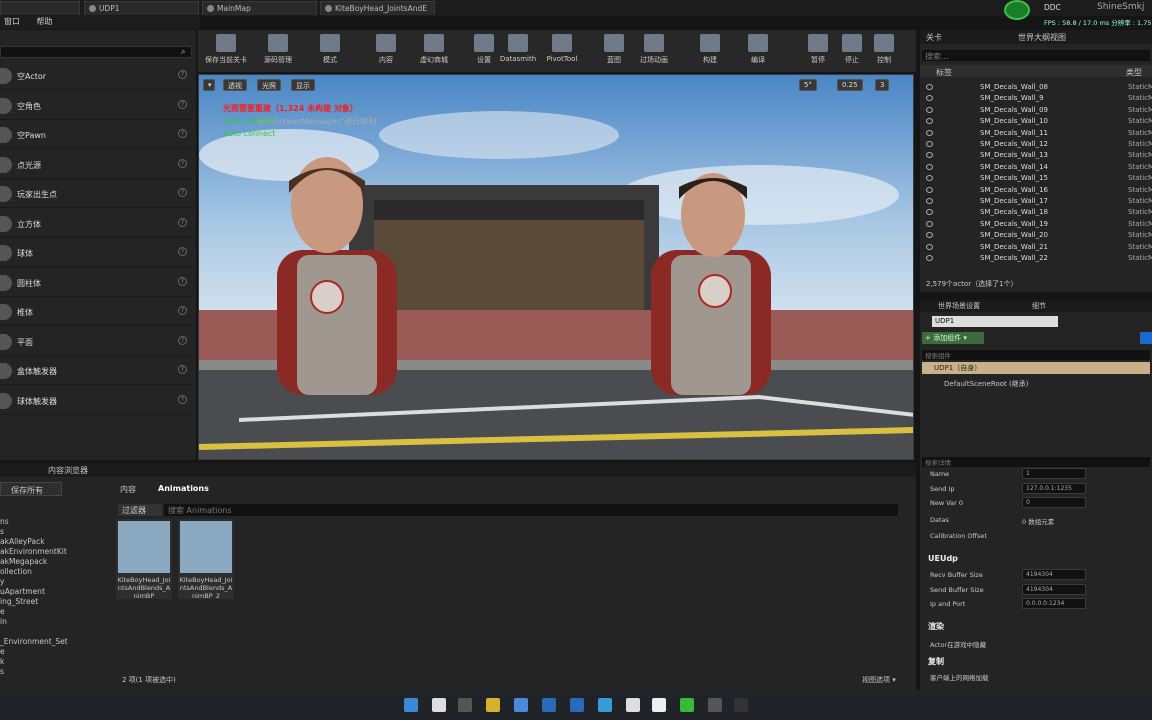 The height and width of the screenshot is (720, 1152). I want to click on column-label: 标签, so click(944, 72).